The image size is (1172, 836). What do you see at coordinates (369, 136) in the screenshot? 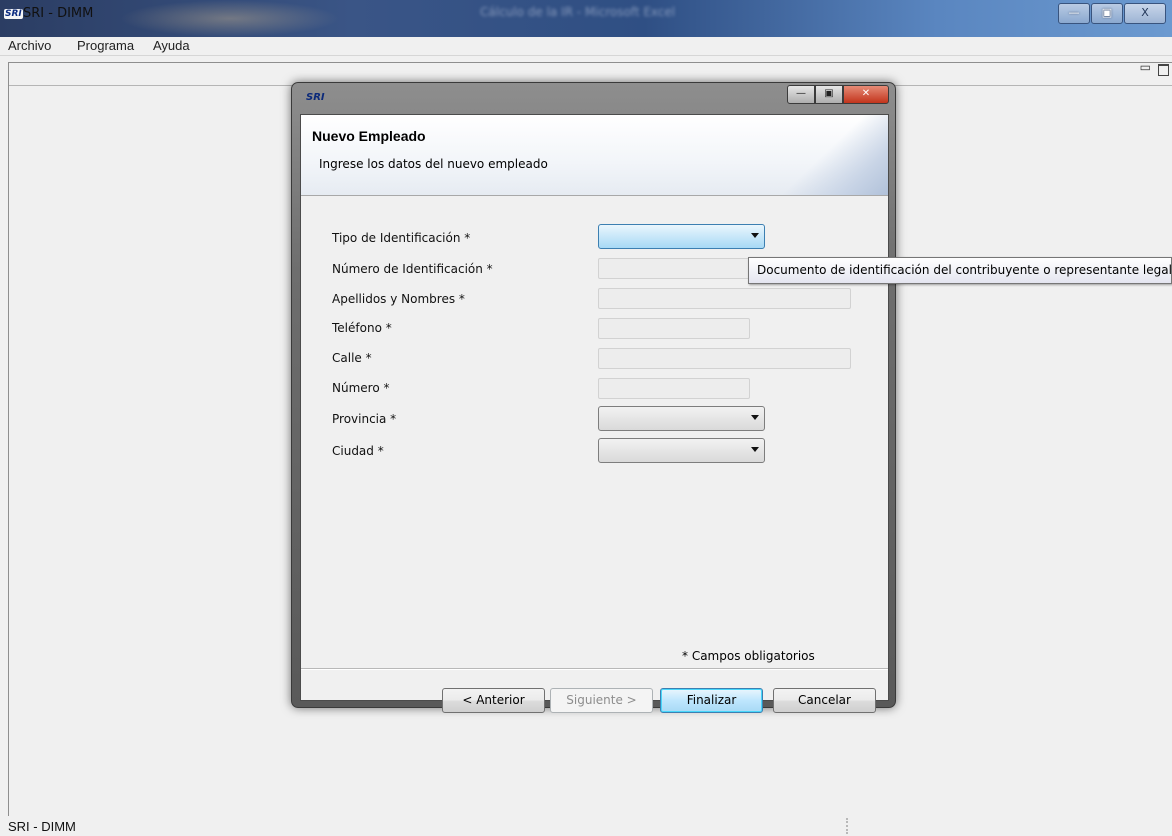
I see `dialog-title: Nuevo Empleado` at bounding box center [369, 136].